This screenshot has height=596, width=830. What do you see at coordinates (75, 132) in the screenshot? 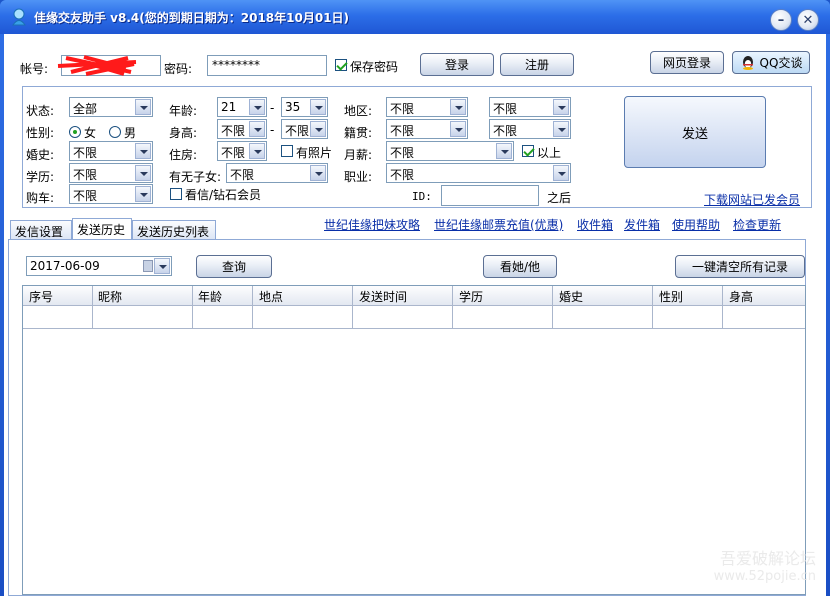
I see `gender-female-radio` at bounding box center [75, 132].